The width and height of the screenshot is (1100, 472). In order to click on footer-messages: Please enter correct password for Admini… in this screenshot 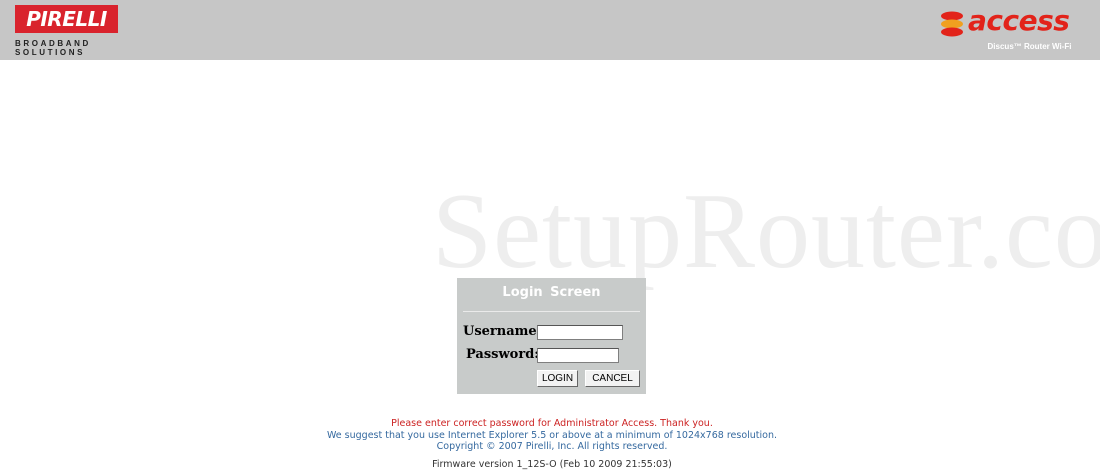, I will do `click(550, 435)`.